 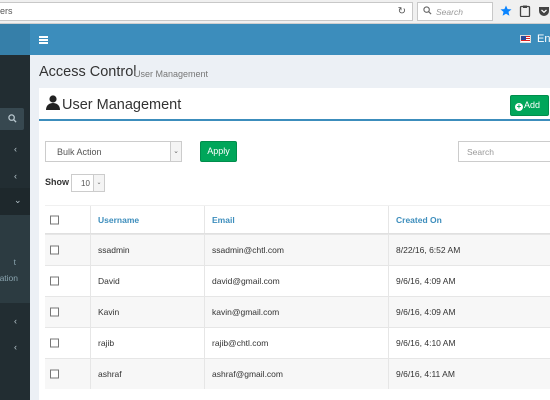 I want to click on search-placeholder: Search, so click(x=480, y=152).